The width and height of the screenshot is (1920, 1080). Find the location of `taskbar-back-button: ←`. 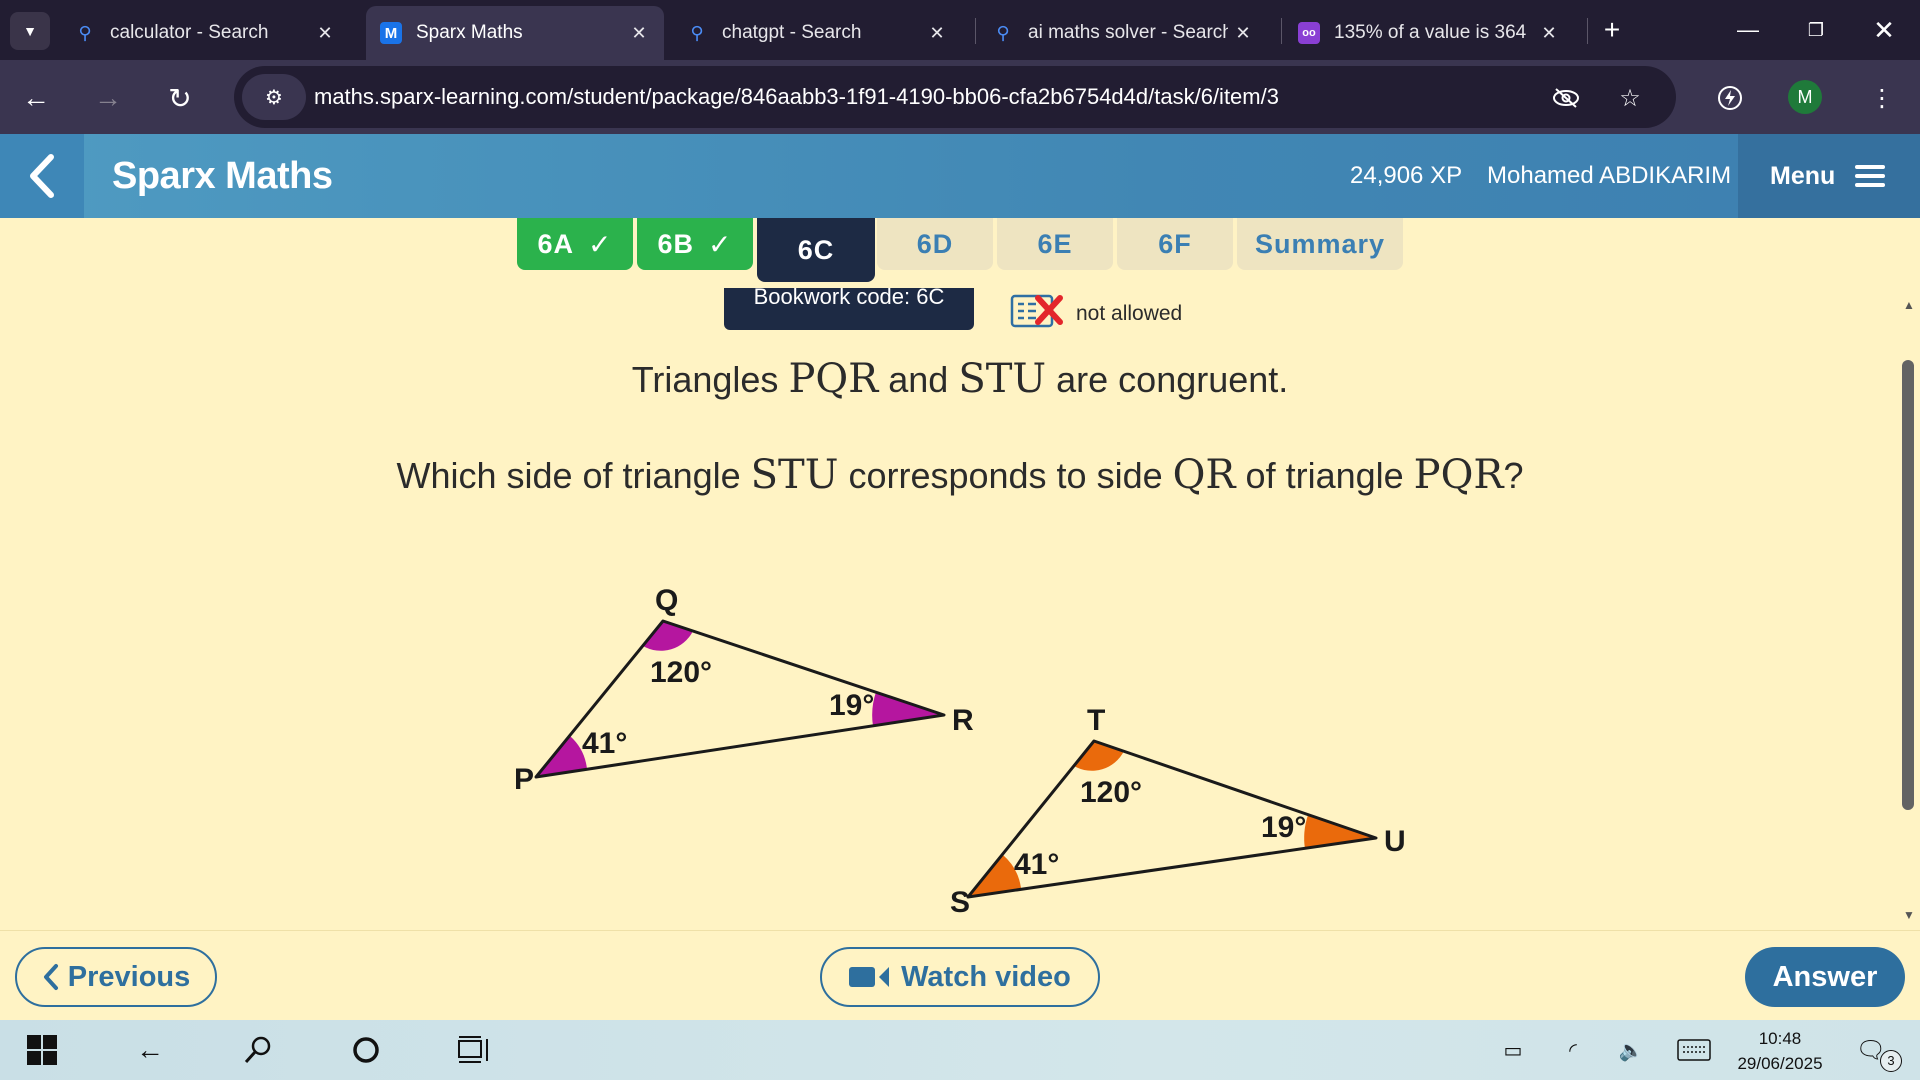

taskbar-back-button: ← is located at coordinates (150, 1050).